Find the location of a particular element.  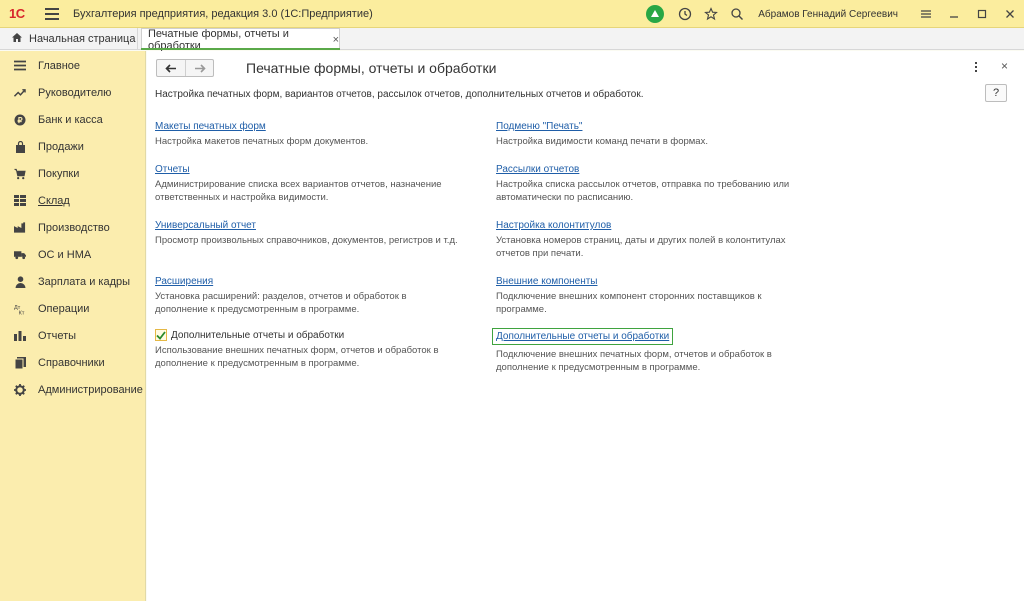

menu-icon is located at coordinates (20, 66).